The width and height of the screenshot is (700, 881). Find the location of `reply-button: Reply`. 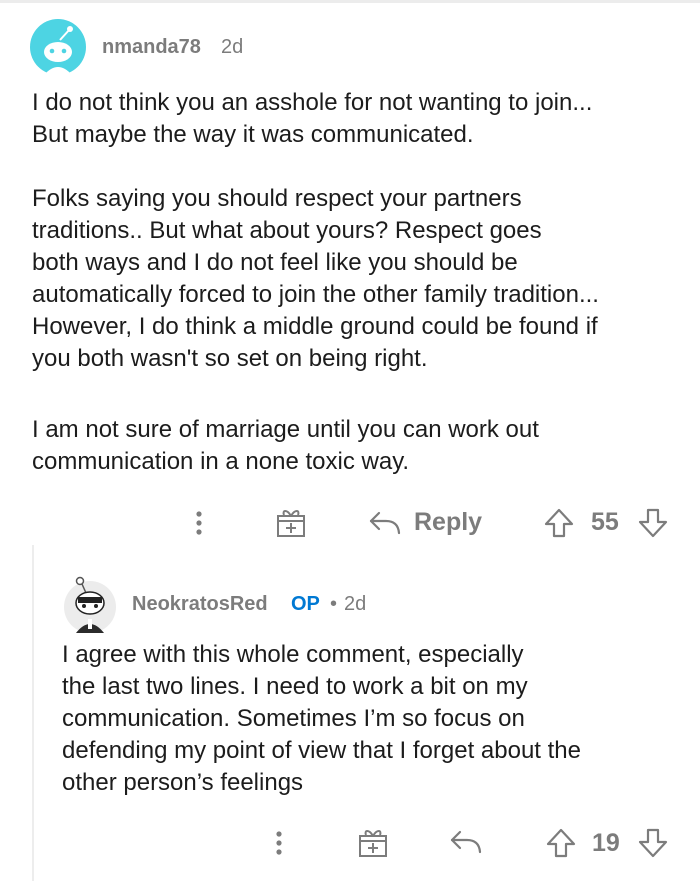

reply-button: Reply is located at coordinates (425, 522).